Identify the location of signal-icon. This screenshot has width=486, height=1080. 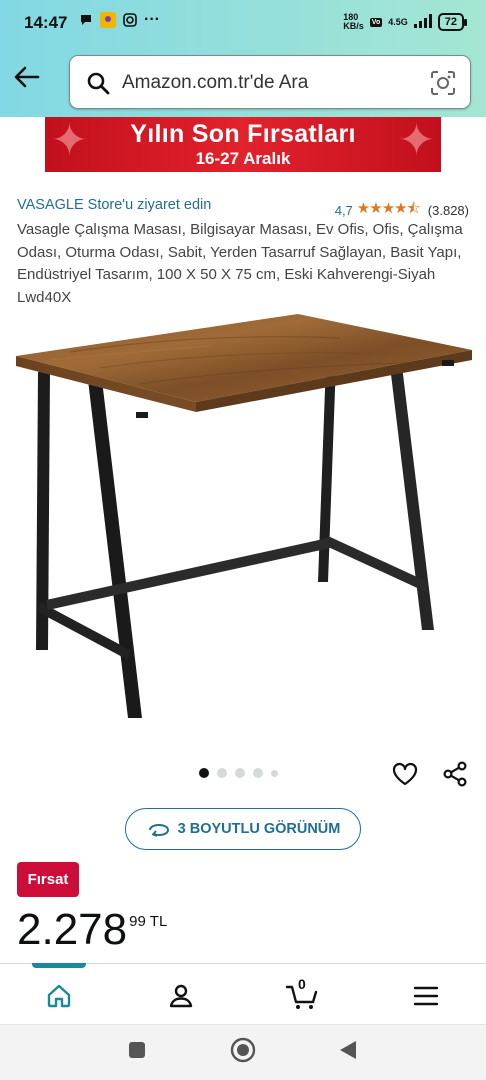
(422, 22).